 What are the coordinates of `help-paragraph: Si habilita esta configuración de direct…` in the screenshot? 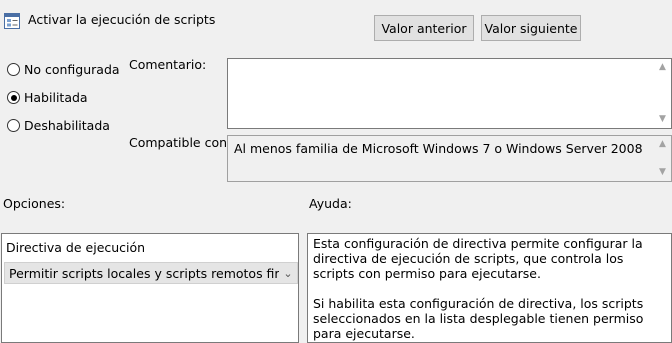 It's located at (478, 318).